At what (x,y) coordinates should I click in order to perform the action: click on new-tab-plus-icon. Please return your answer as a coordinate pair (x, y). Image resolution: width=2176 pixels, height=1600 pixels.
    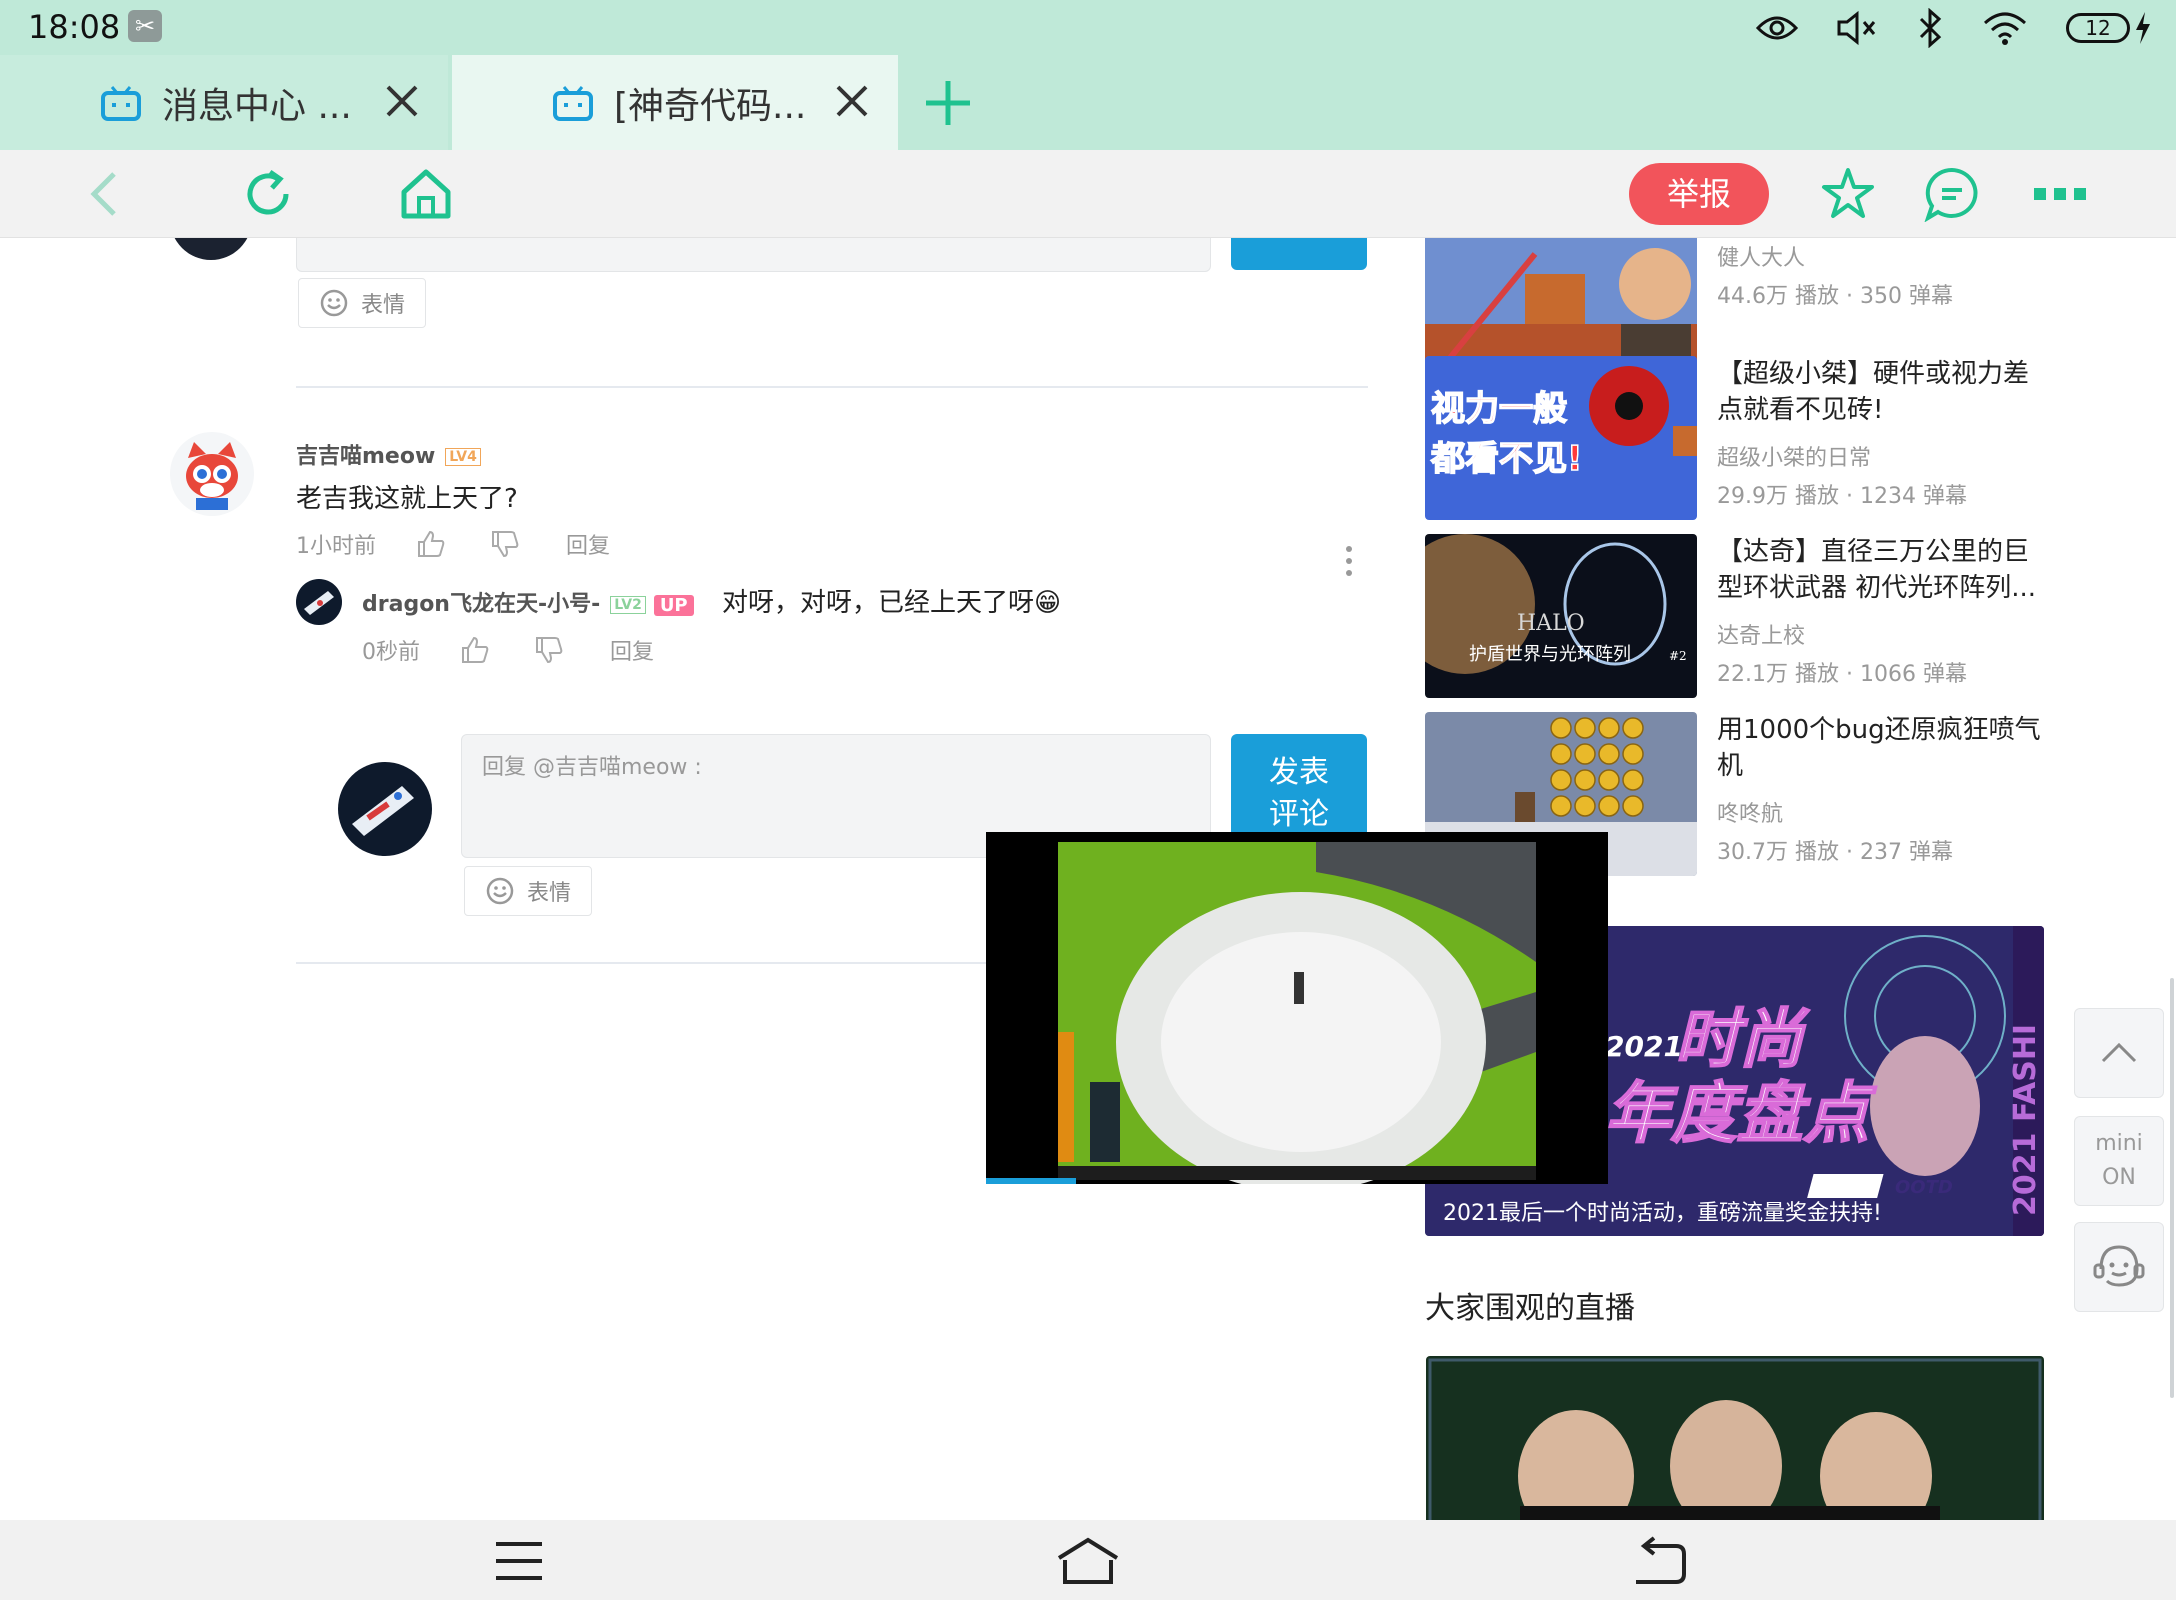
    Looking at the image, I should click on (948, 103).